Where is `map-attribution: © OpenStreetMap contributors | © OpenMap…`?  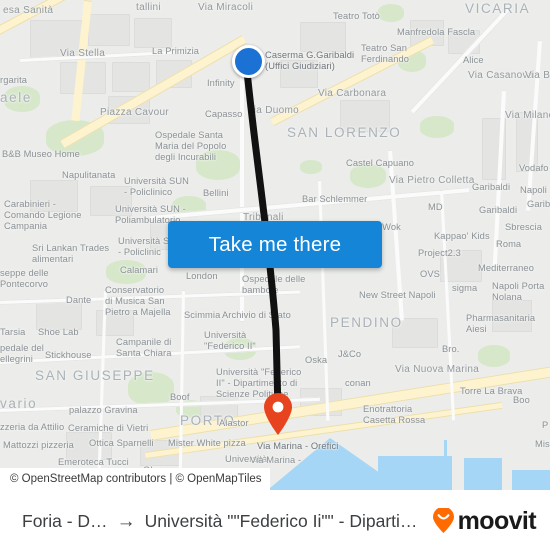
map-attribution: © OpenStreetMap contributors | © OpenMap… is located at coordinates (135, 479).